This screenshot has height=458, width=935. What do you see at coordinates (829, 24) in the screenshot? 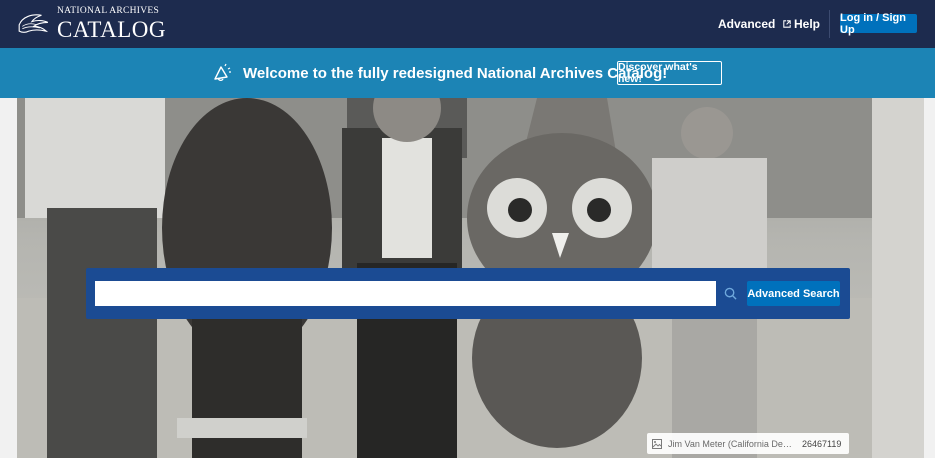
I see `header-divider` at bounding box center [829, 24].